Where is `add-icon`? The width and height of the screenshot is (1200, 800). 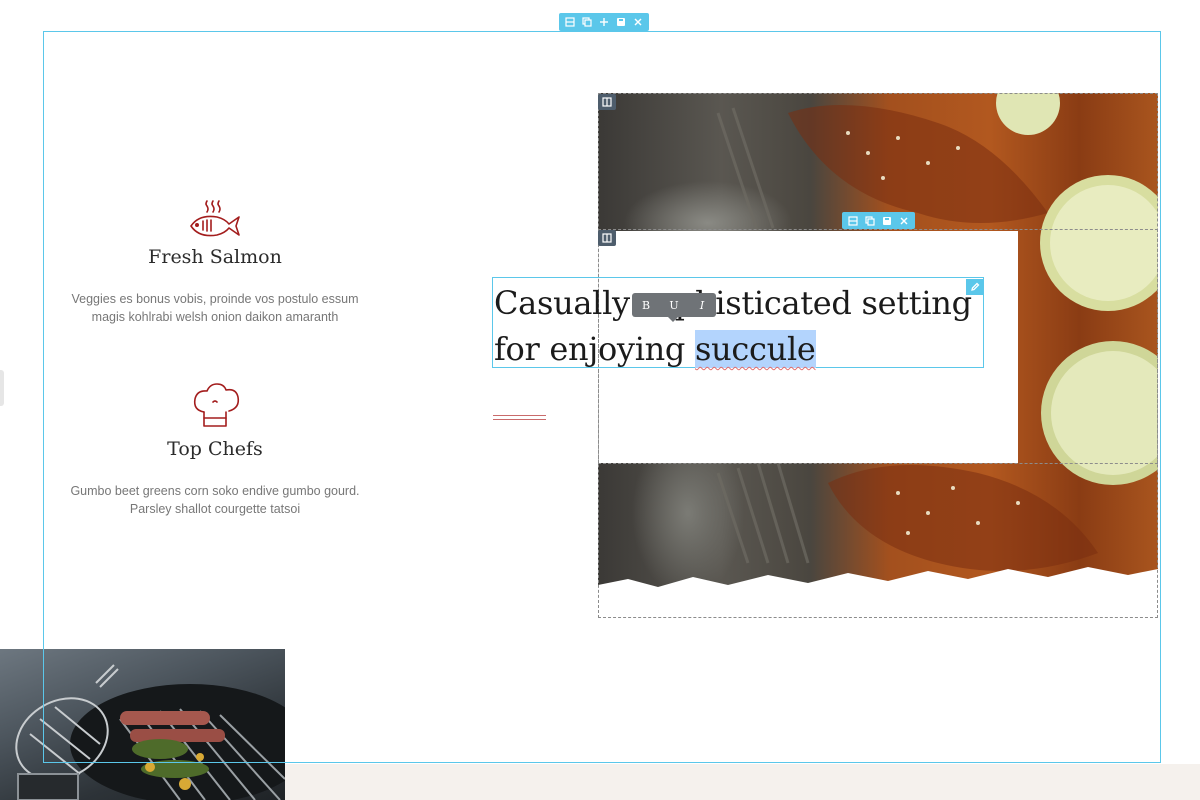 add-icon is located at coordinates (604, 22).